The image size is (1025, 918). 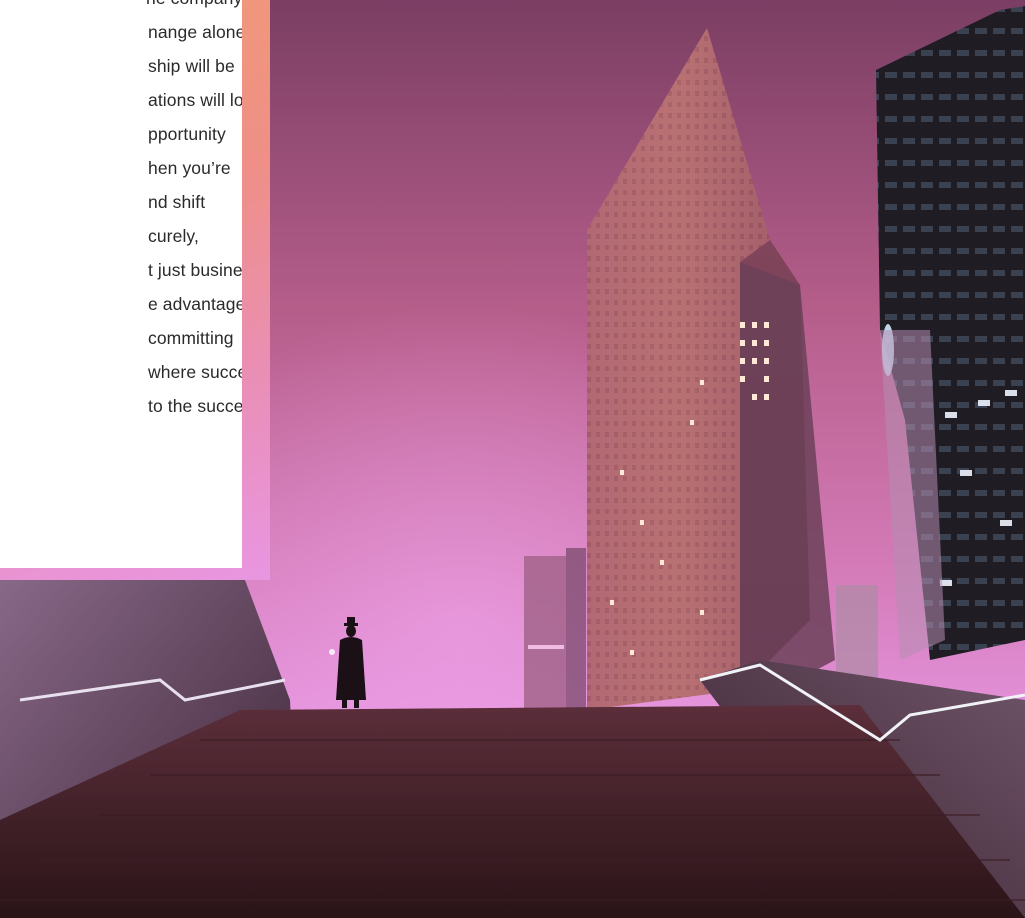 I want to click on right-dark-tower, so click(x=950, y=333).